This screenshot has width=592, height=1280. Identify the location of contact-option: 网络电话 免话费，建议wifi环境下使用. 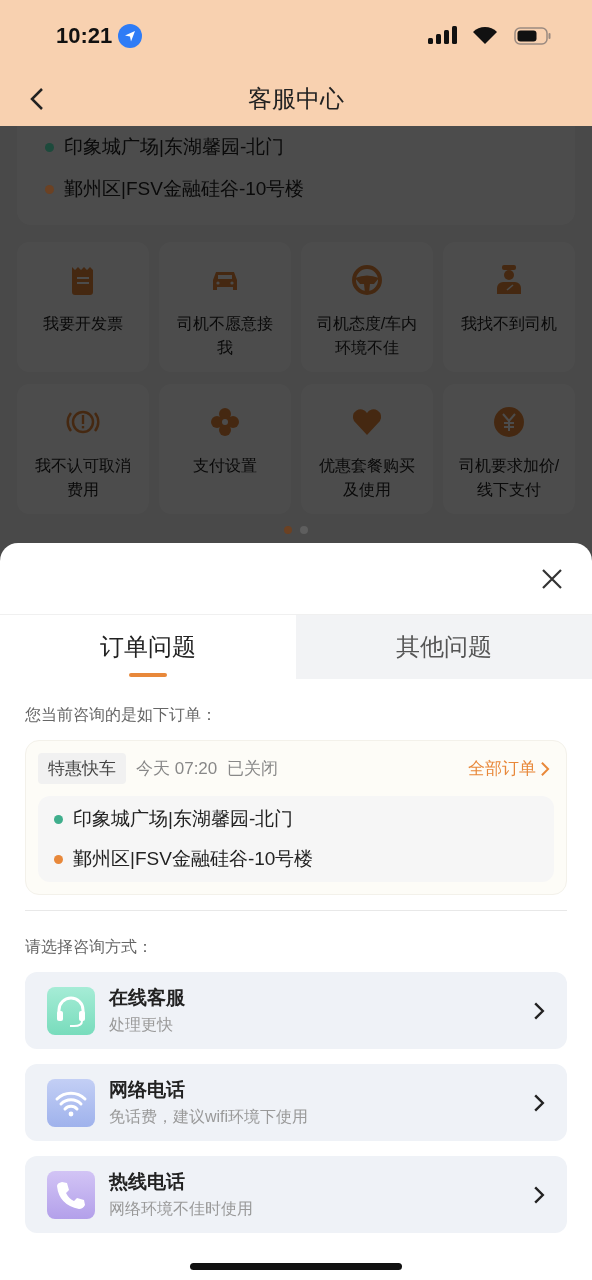
(296, 1102).